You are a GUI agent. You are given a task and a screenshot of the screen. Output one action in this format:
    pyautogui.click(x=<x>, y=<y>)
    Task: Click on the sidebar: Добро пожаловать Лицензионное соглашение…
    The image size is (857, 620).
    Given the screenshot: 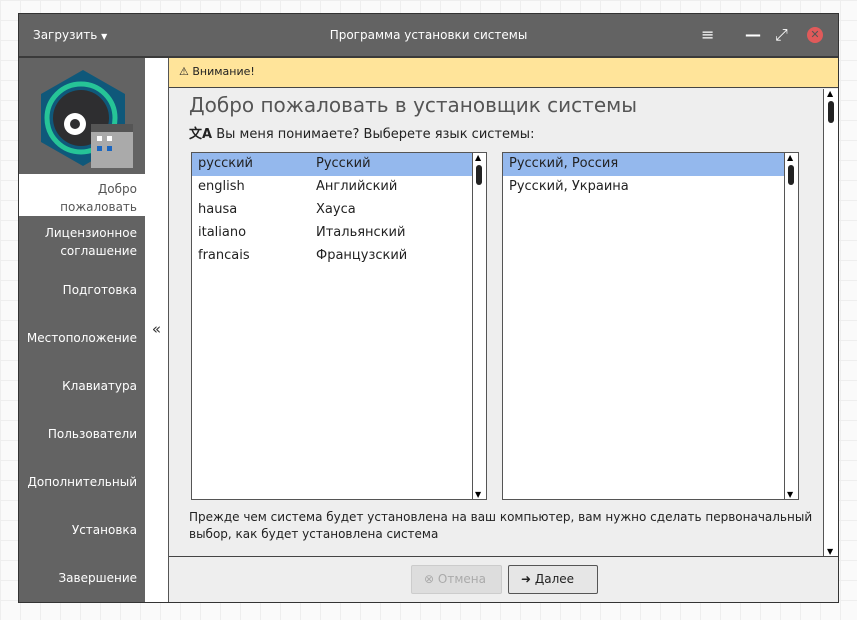 What is the action you would take?
    pyautogui.click(x=82, y=330)
    